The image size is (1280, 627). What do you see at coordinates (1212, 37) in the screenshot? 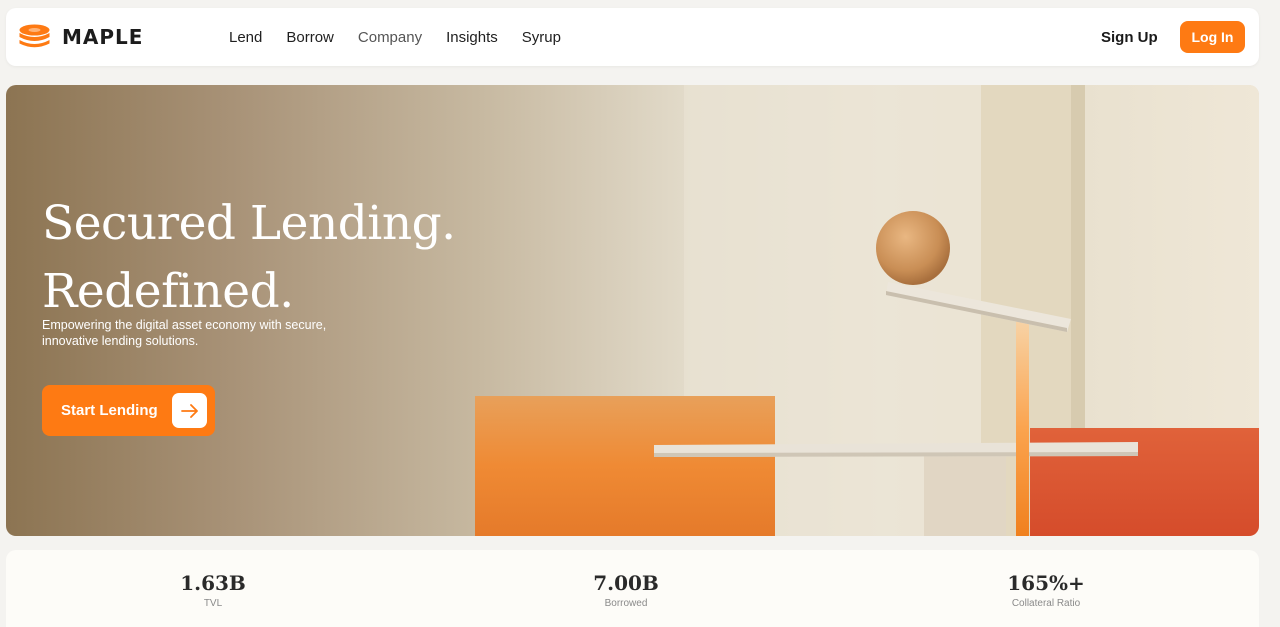
I see `log-in-button: Log In` at bounding box center [1212, 37].